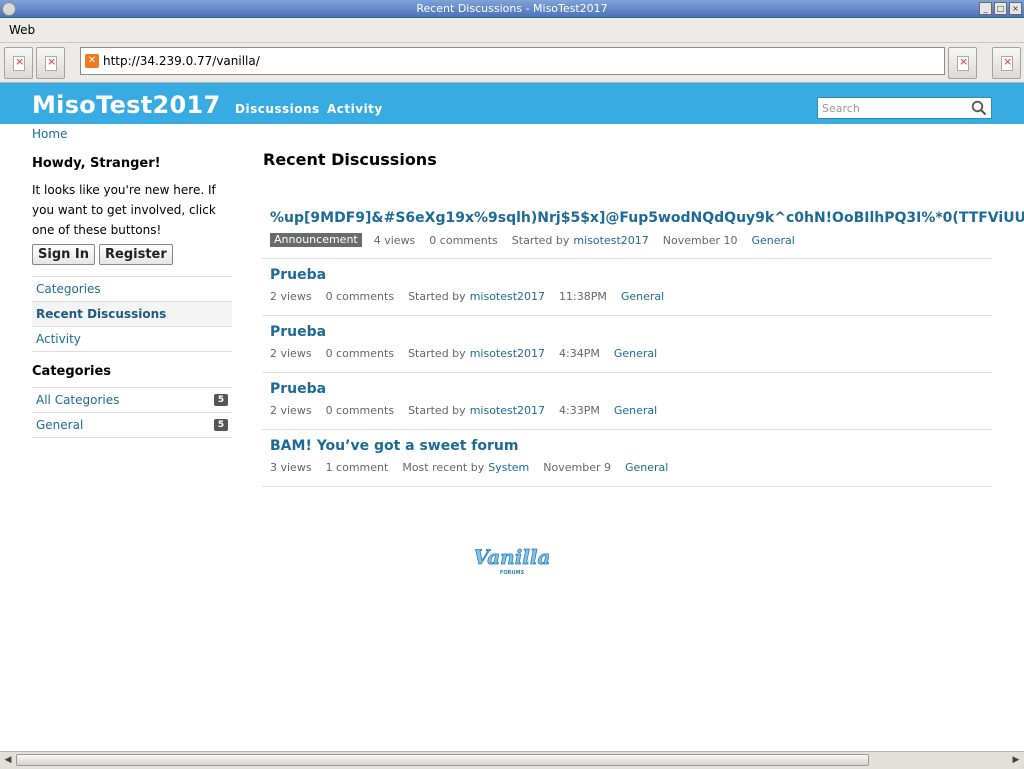 This screenshot has height=769, width=1024. What do you see at coordinates (443, 467) in the screenshot?
I see `started-label: Most recent by` at bounding box center [443, 467].